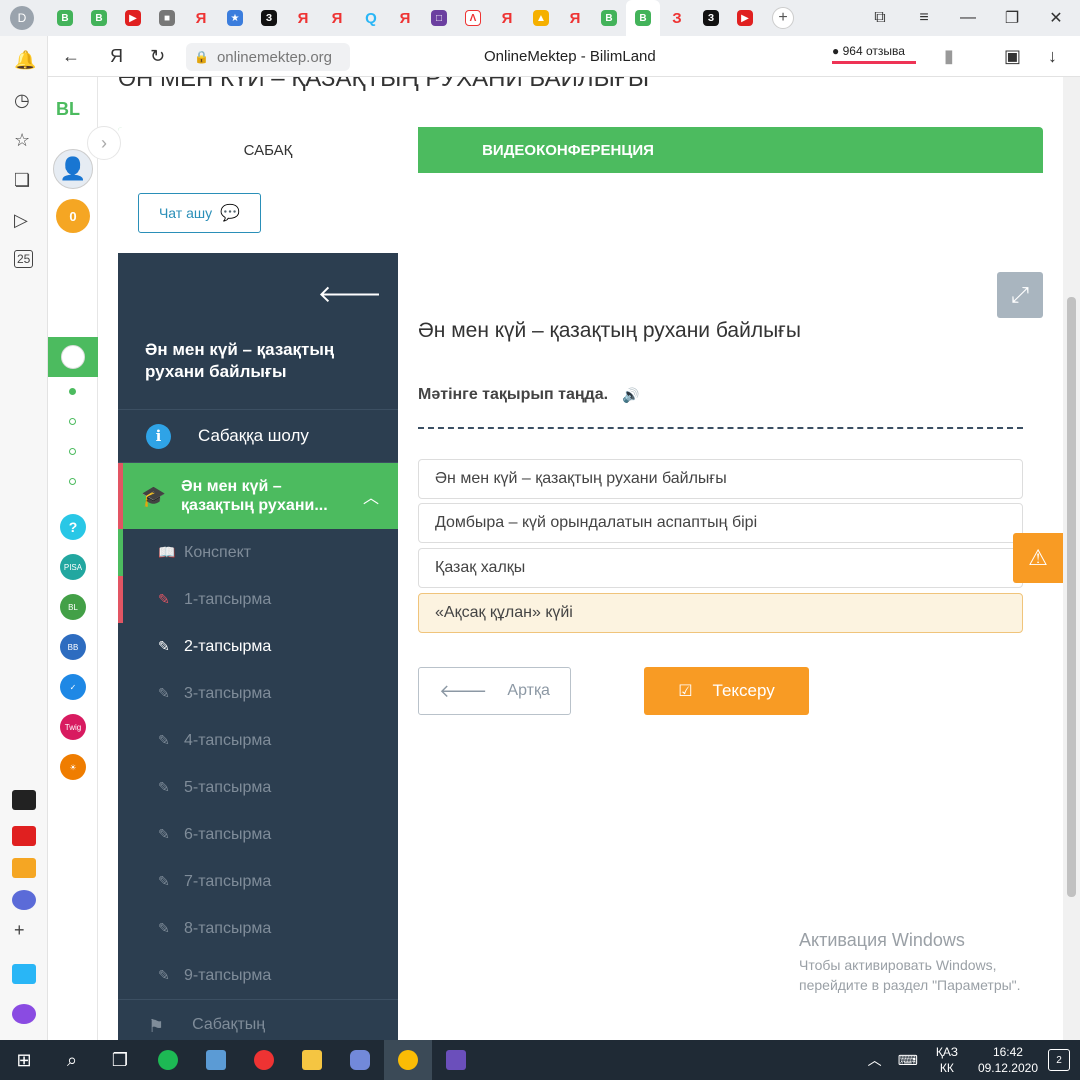  I want to click on help-icon: ?, so click(73, 527).